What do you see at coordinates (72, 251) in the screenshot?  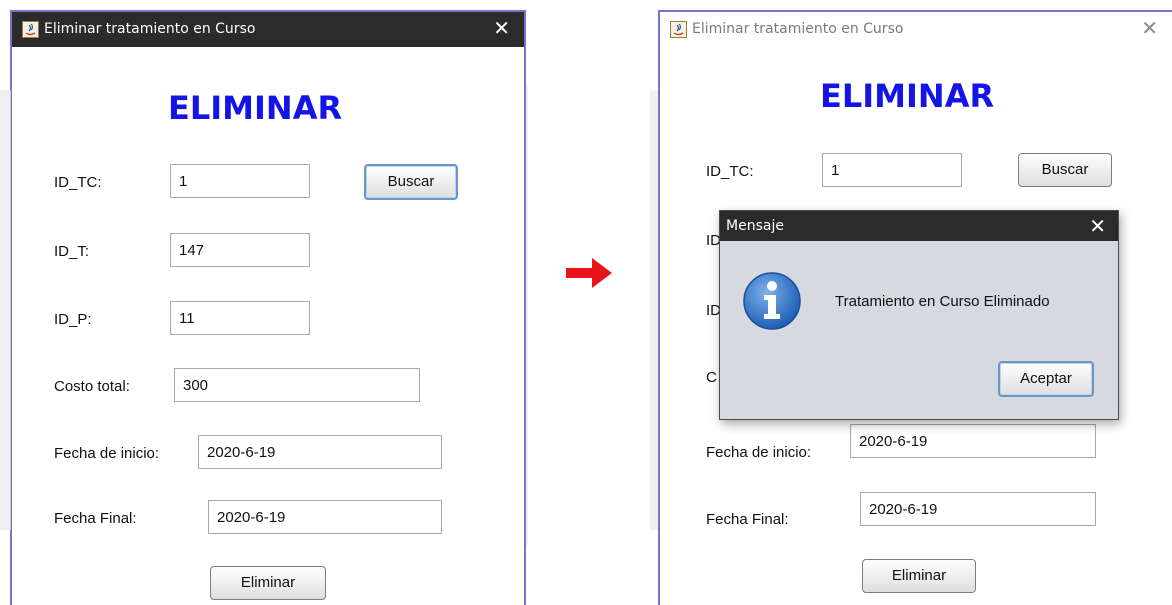 I see `id-t-label: ID_T:` at bounding box center [72, 251].